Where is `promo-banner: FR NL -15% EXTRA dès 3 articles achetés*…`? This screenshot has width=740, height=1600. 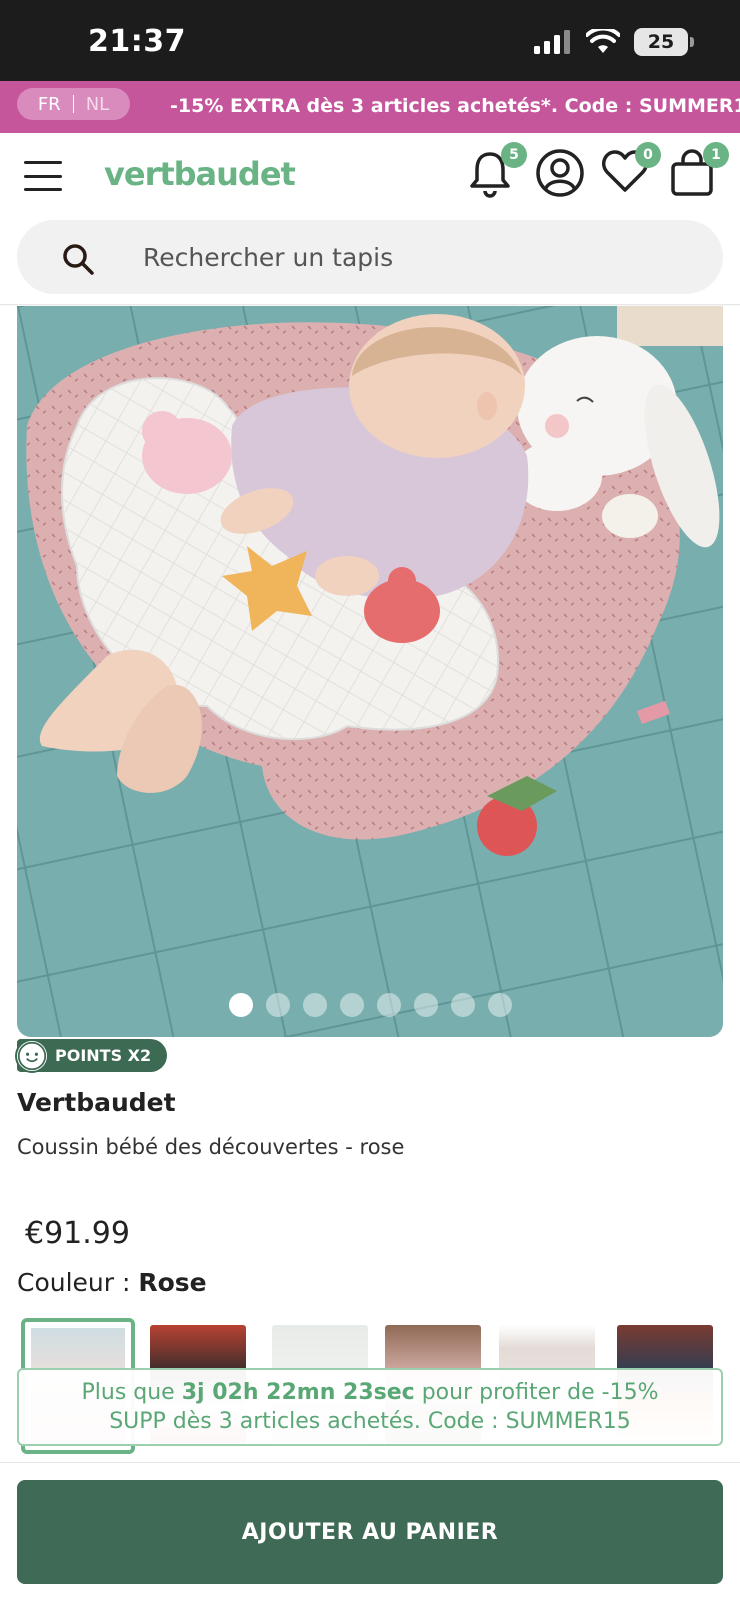 promo-banner: FR NL -15% EXTRA dès 3 articles achetés*… is located at coordinates (370, 107).